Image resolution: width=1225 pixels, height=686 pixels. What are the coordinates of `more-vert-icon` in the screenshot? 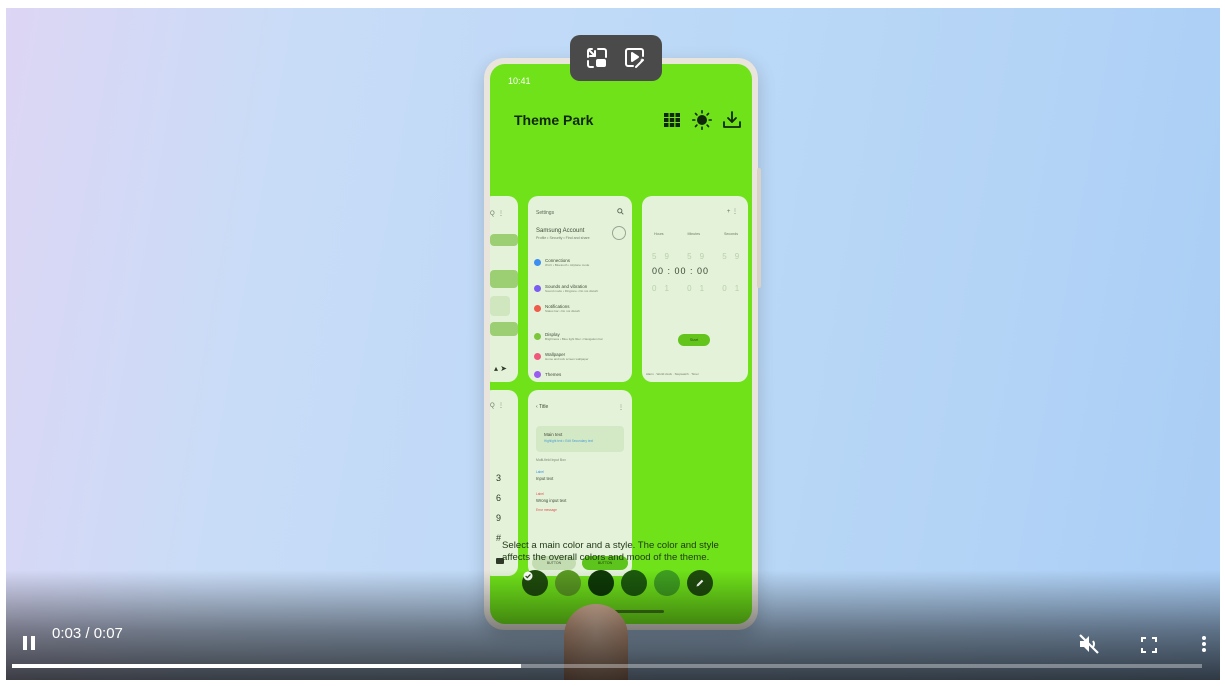 It's located at (1204, 644).